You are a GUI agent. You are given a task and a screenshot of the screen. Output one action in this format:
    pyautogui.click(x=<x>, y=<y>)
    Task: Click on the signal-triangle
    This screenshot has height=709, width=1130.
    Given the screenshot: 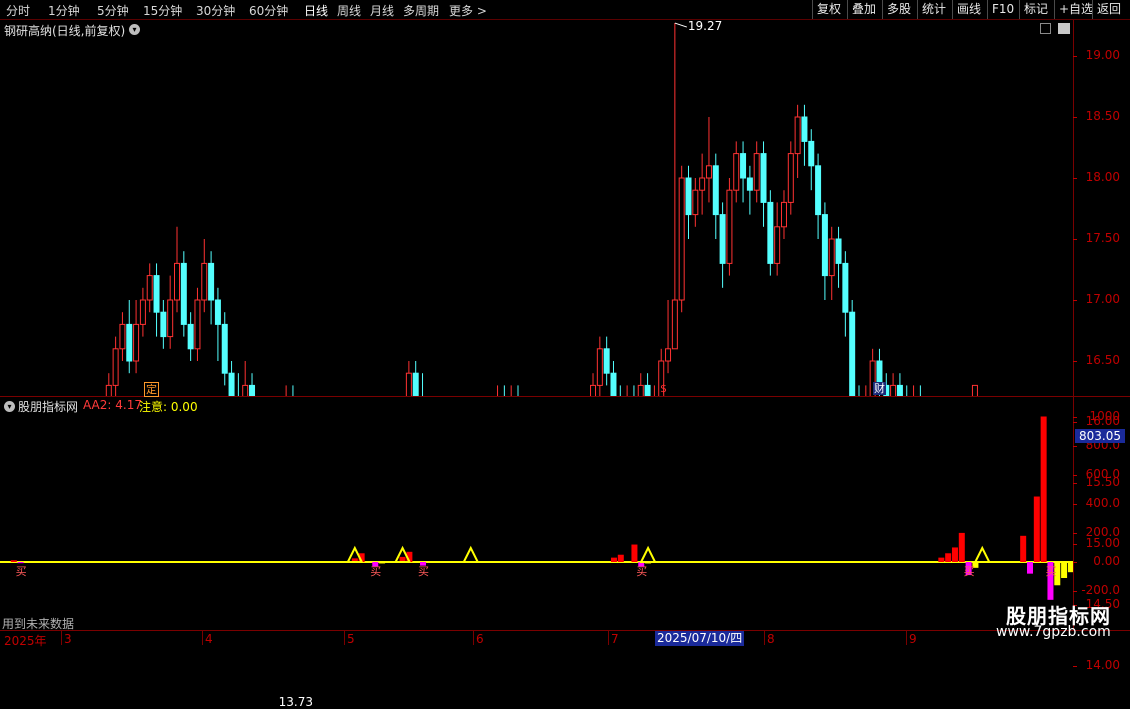 What is the action you would take?
    pyautogui.click(x=648, y=554)
    